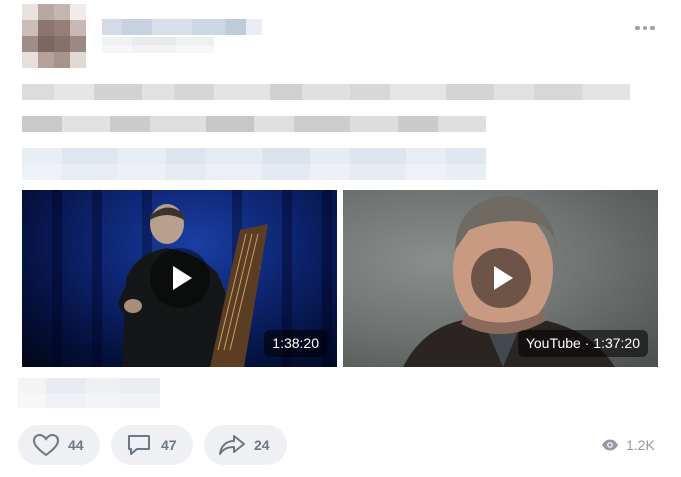  What do you see at coordinates (232, 445) in the screenshot?
I see `share-icon` at bounding box center [232, 445].